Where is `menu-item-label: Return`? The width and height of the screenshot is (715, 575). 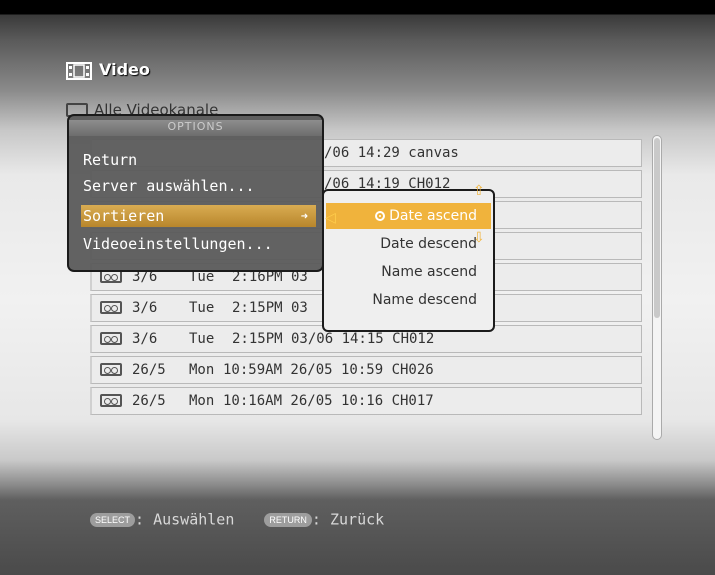 menu-item-label: Return is located at coordinates (110, 160).